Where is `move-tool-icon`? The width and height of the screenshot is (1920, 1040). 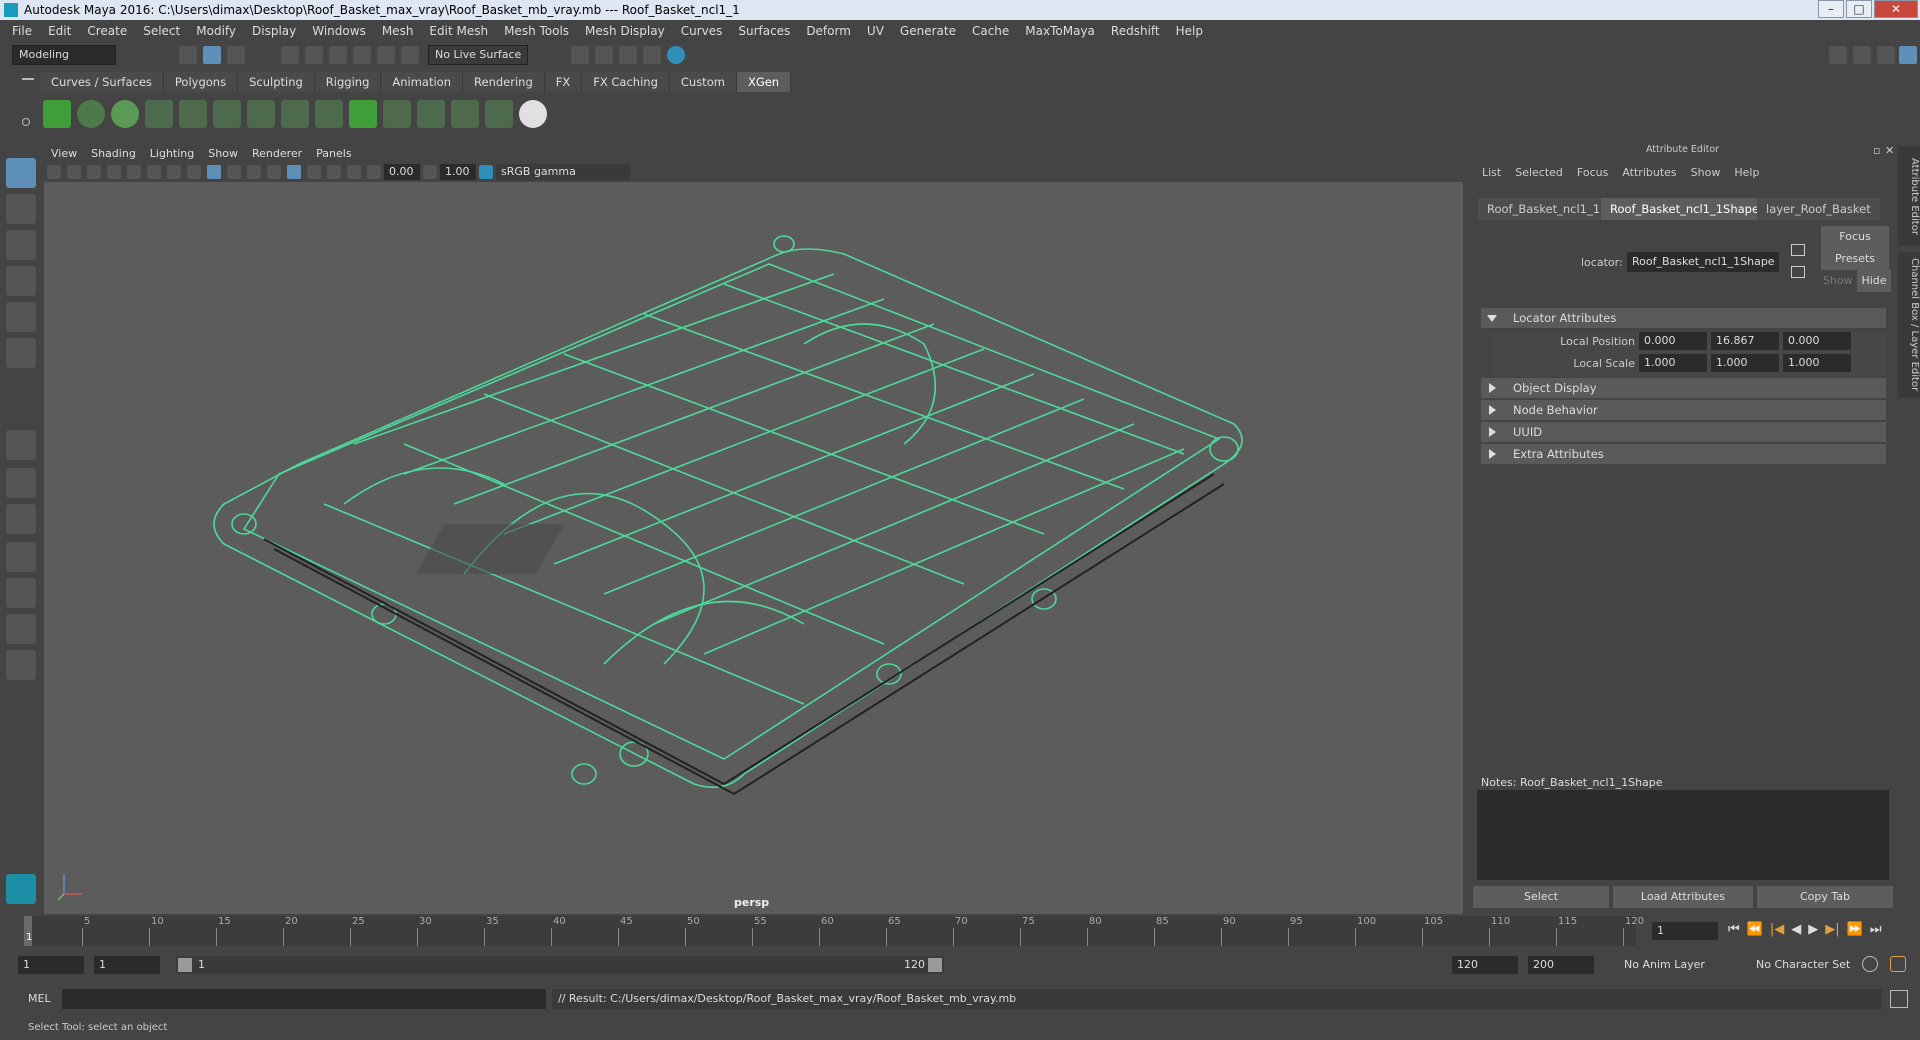 move-tool-icon is located at coordinates (21, 281).